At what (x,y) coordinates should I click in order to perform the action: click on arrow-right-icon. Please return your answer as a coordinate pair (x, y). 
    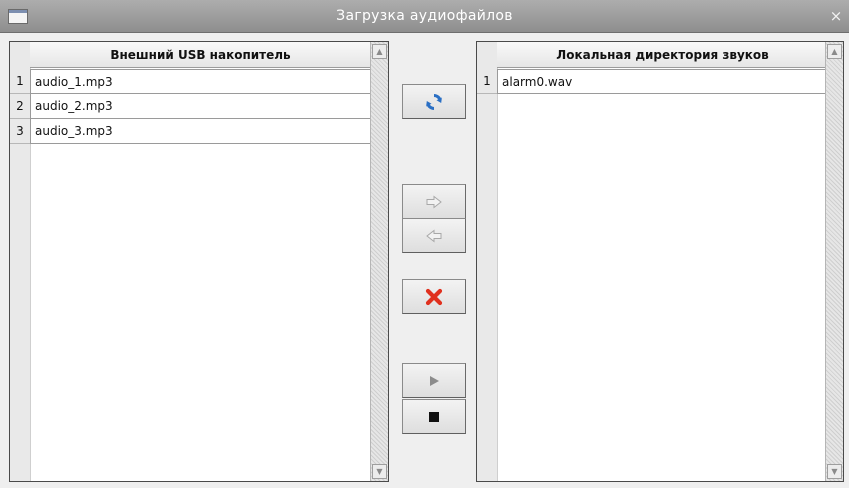
    Looking at the image, I should click on (434, 201).